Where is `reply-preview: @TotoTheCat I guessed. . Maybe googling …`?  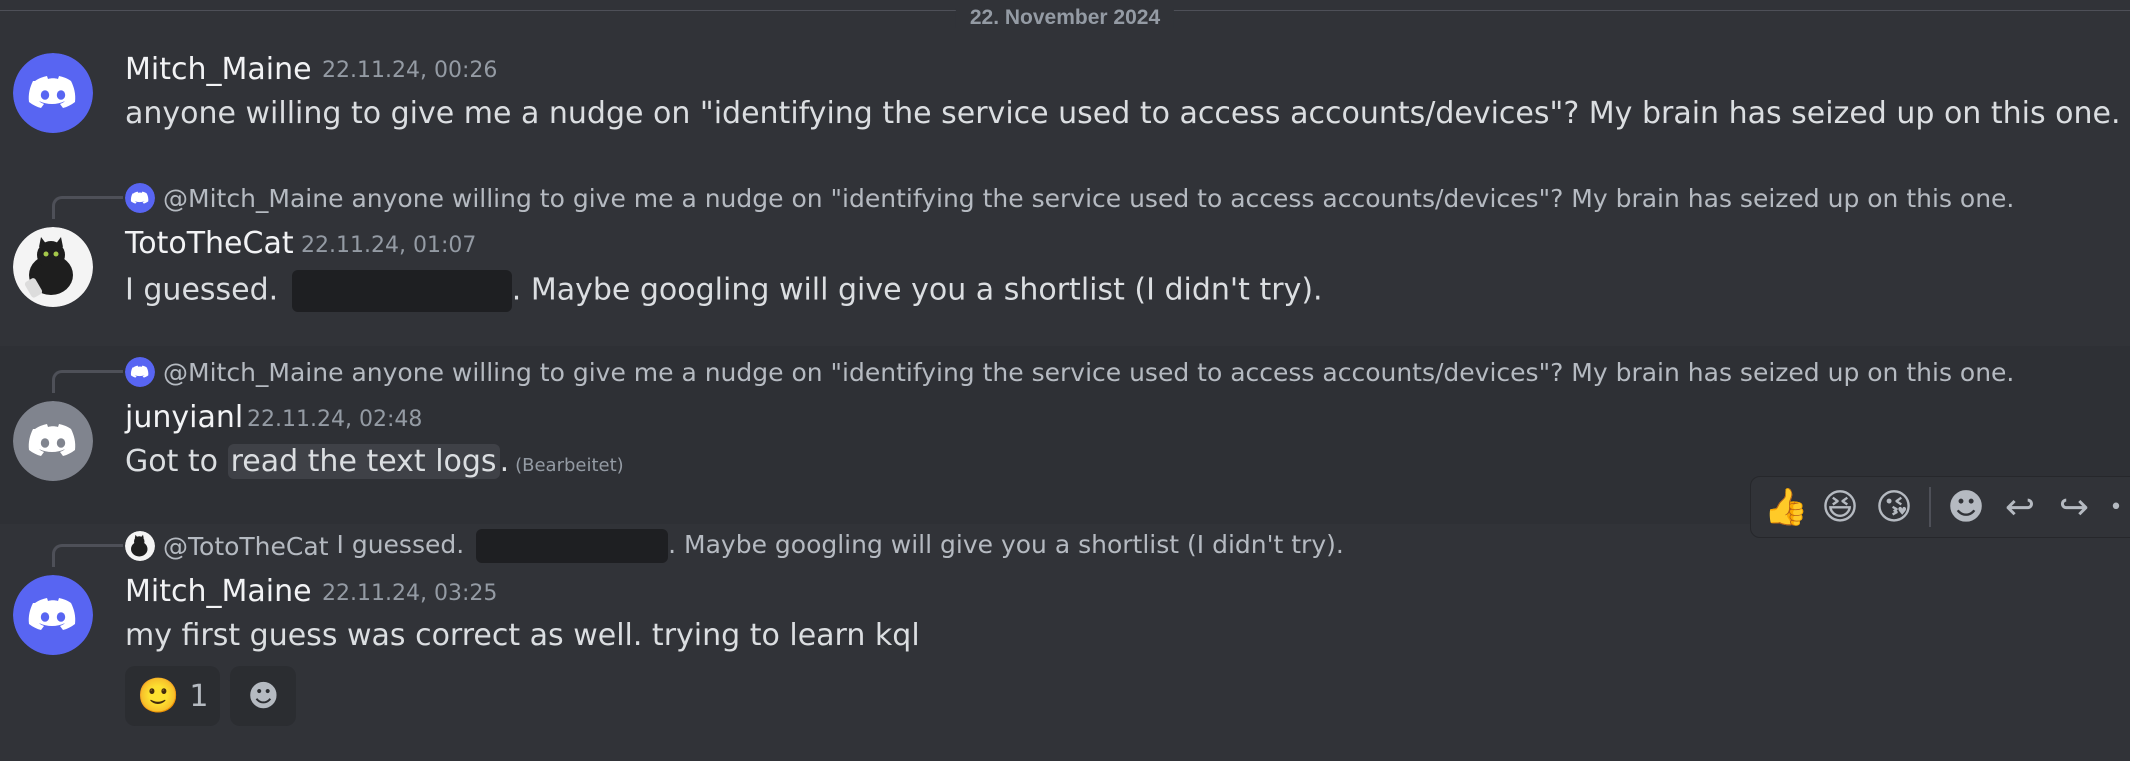 reply-preview: @TotoTheCat I guessed. . Maybe googling … is located at coordinates (734, 546).